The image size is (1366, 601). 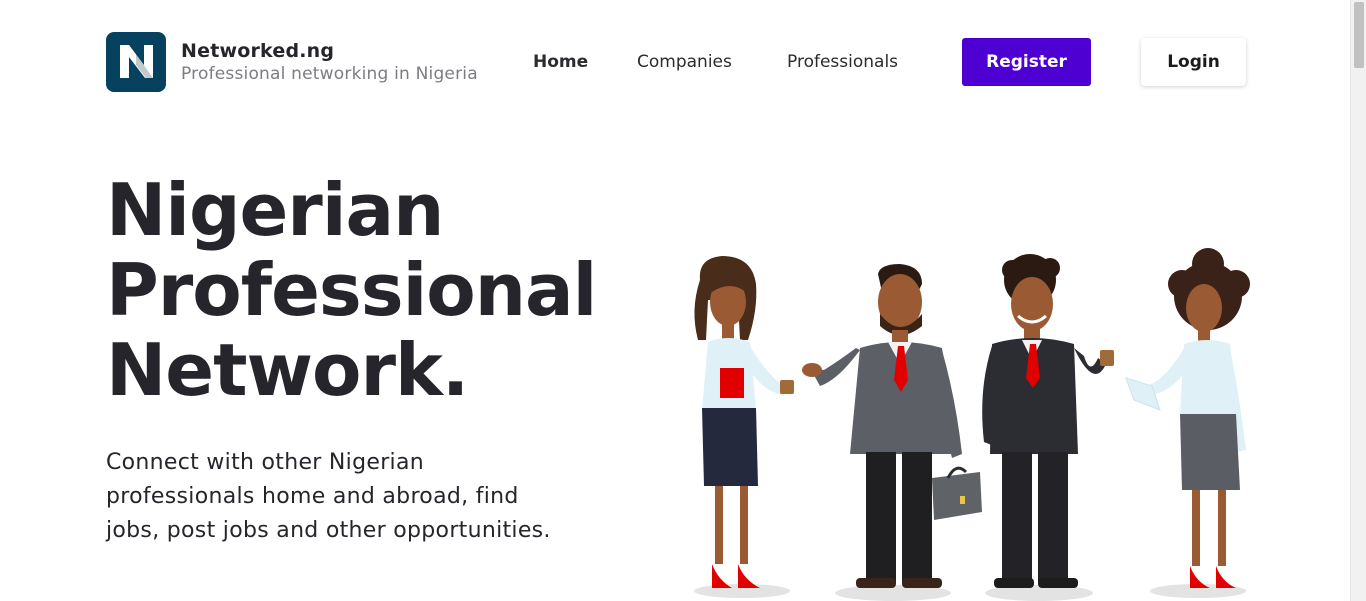 I want to click on hero-title-line: Nigerian, so click(x=275, y=210).